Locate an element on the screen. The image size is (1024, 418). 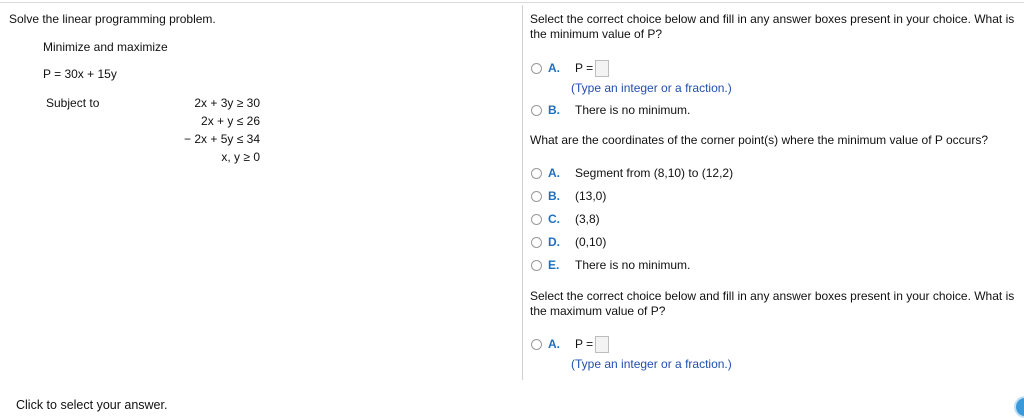
constraint-4: x, y ≥ 0 is located at coordinates (240, 157).